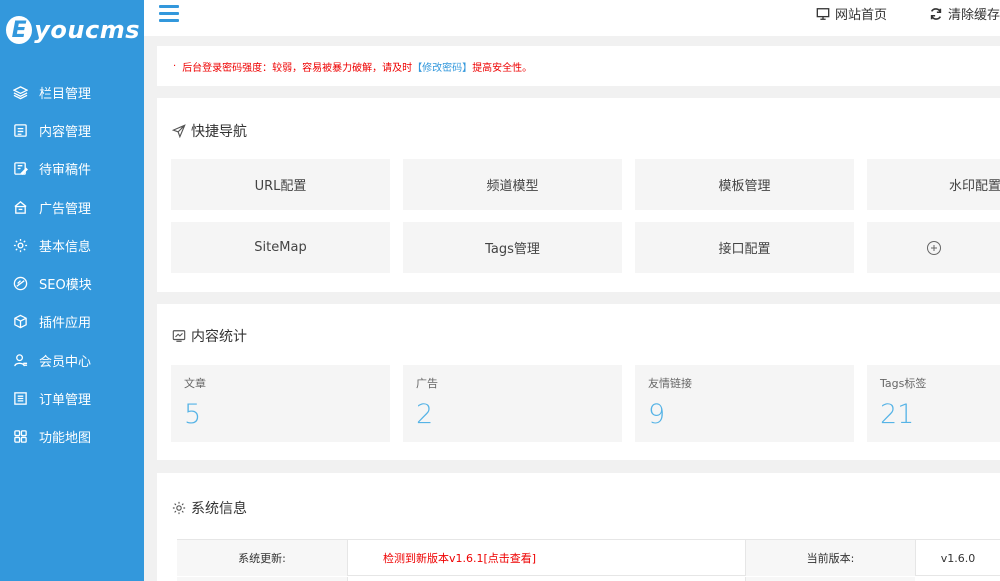  I want to click on sidebar-item-pending: 待审稿件, so click(72, 169).